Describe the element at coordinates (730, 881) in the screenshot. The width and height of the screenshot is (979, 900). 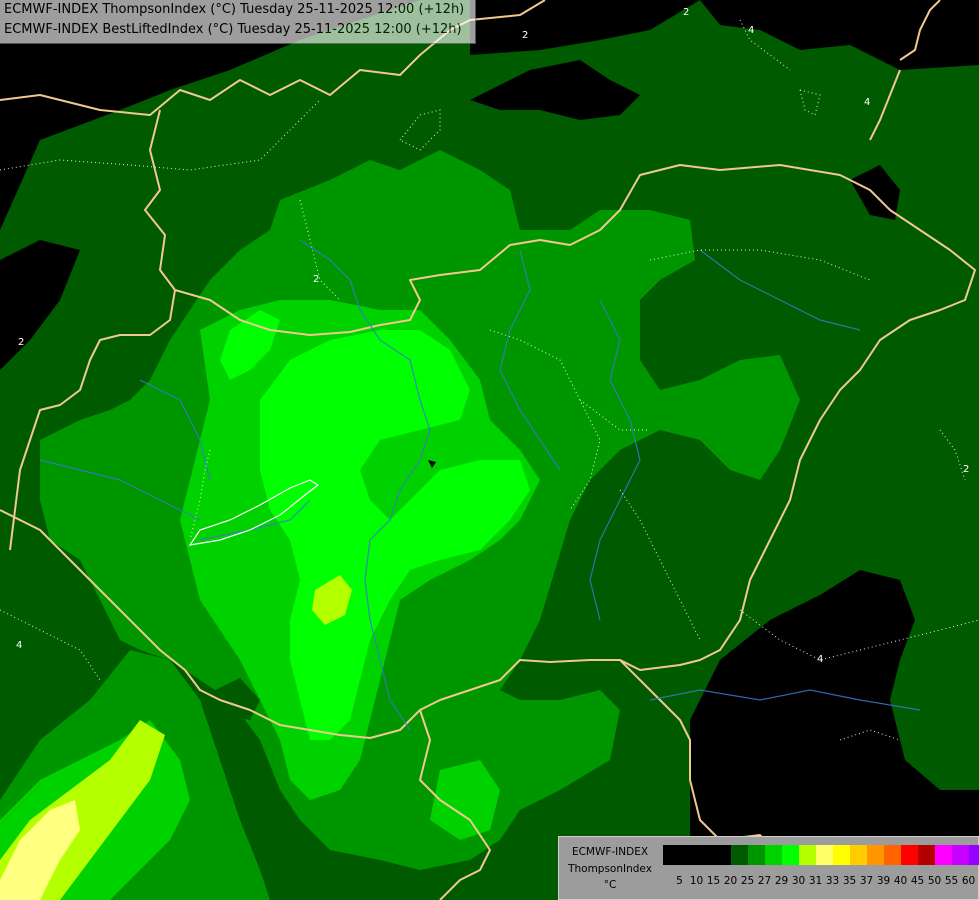
I see `legend-tick-label: 20` at that location.